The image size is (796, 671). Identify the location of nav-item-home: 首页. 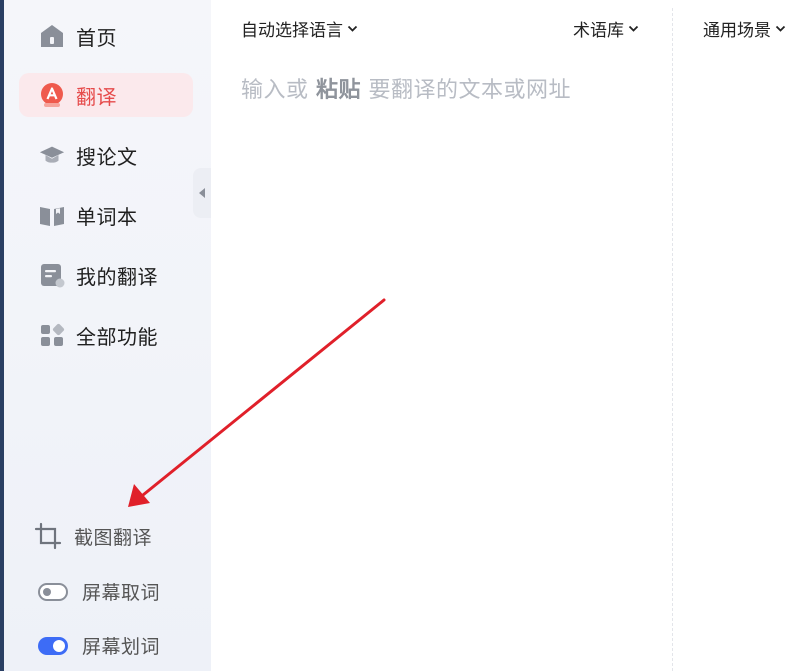
(106, 36).